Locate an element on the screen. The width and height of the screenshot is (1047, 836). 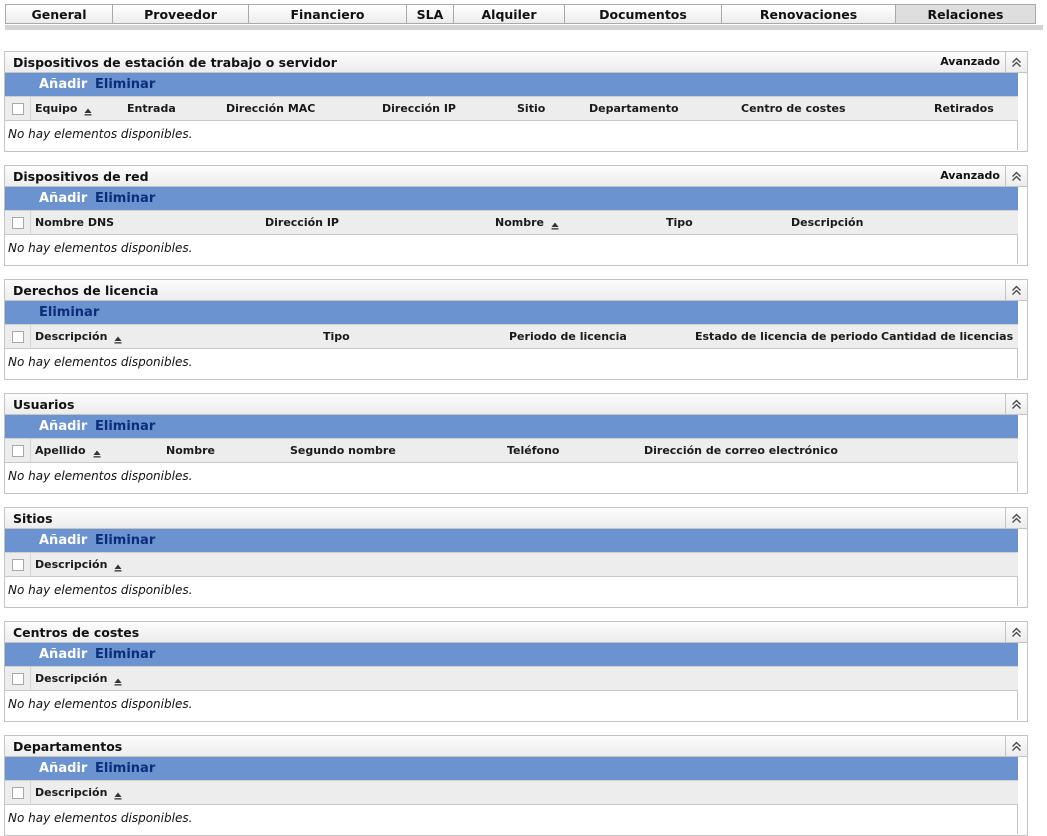
column-header-centro-de-costes: Centro de costes is located at coordinates (793, 108).